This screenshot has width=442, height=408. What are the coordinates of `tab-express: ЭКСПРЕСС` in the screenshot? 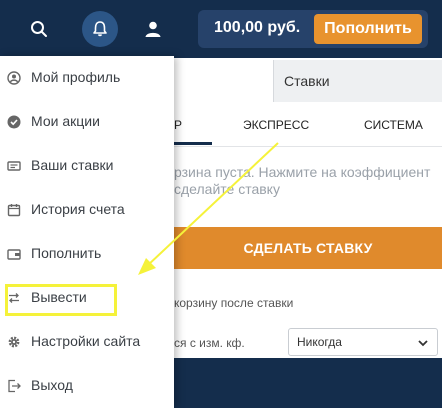 It's located at (276, 125).